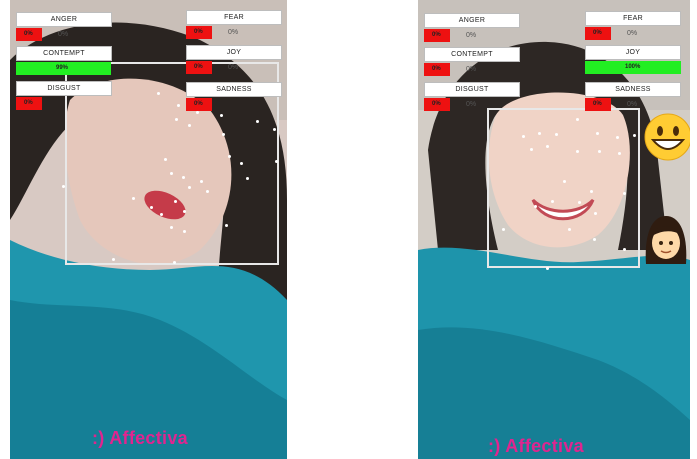 Image resolution: width=697 pixels, height=459 pixels. Describe the element at coordinates (64, 68) in the screenshot. I see `emotion-bar: 99%` at that location.